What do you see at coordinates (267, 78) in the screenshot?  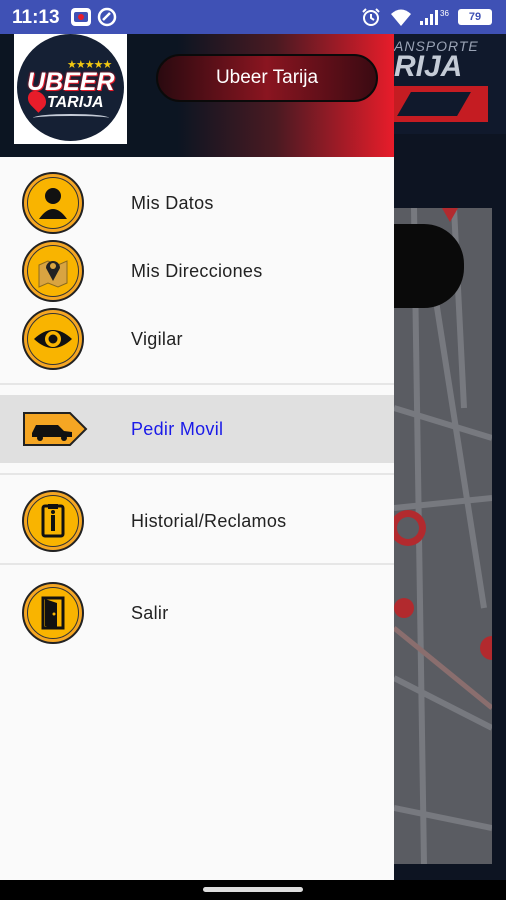 I see `user-name-button: Ubeer Tarija` at bounding box center [267, 78].